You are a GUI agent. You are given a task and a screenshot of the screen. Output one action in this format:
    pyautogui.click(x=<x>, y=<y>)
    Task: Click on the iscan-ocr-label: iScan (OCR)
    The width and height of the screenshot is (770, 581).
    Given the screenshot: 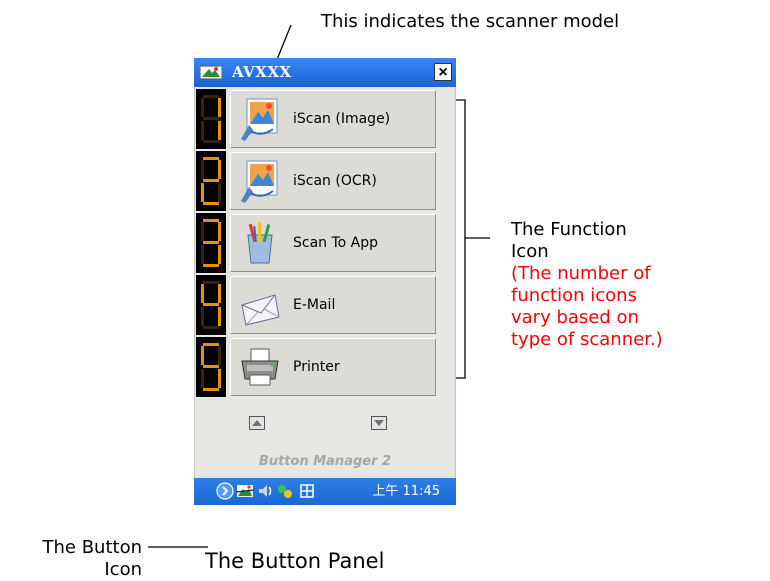 What is the action you would take?
    pyautogui.click(x=335, y=181)
    